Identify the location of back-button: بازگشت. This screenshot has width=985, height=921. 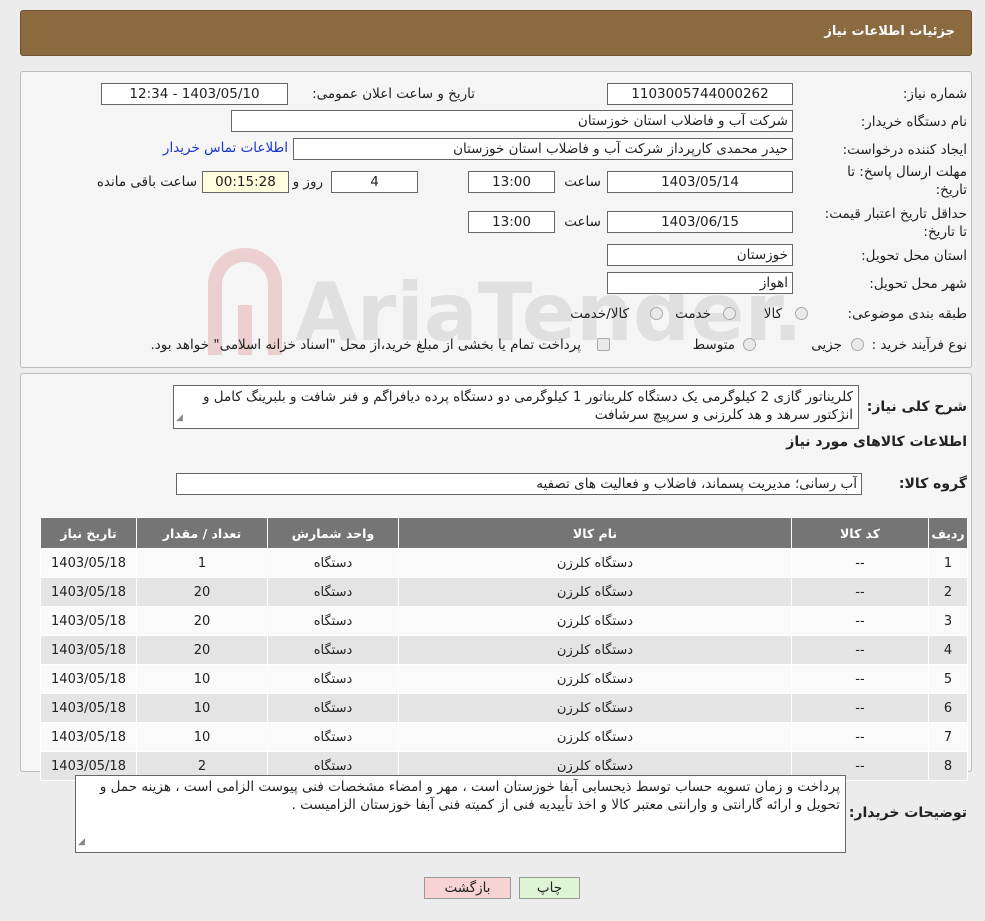
(467, 888).